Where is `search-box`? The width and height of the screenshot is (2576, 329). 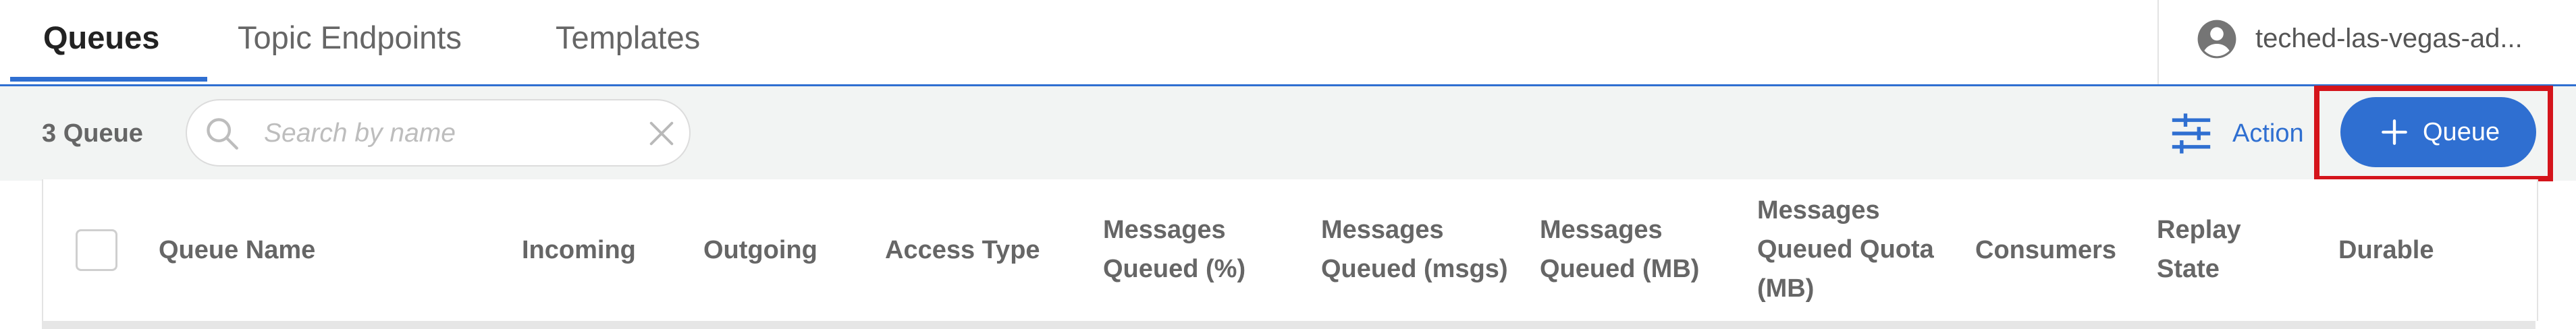
search-box is located at coordinates (438, 133).